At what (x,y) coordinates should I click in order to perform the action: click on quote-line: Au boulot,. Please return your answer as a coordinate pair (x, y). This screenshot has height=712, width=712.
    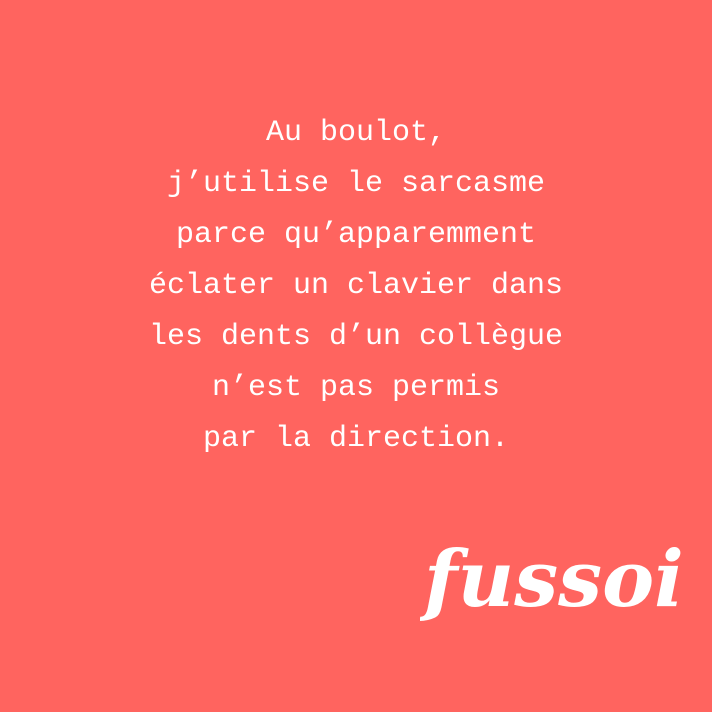
    Looking at the image, I should click on (356, 133).